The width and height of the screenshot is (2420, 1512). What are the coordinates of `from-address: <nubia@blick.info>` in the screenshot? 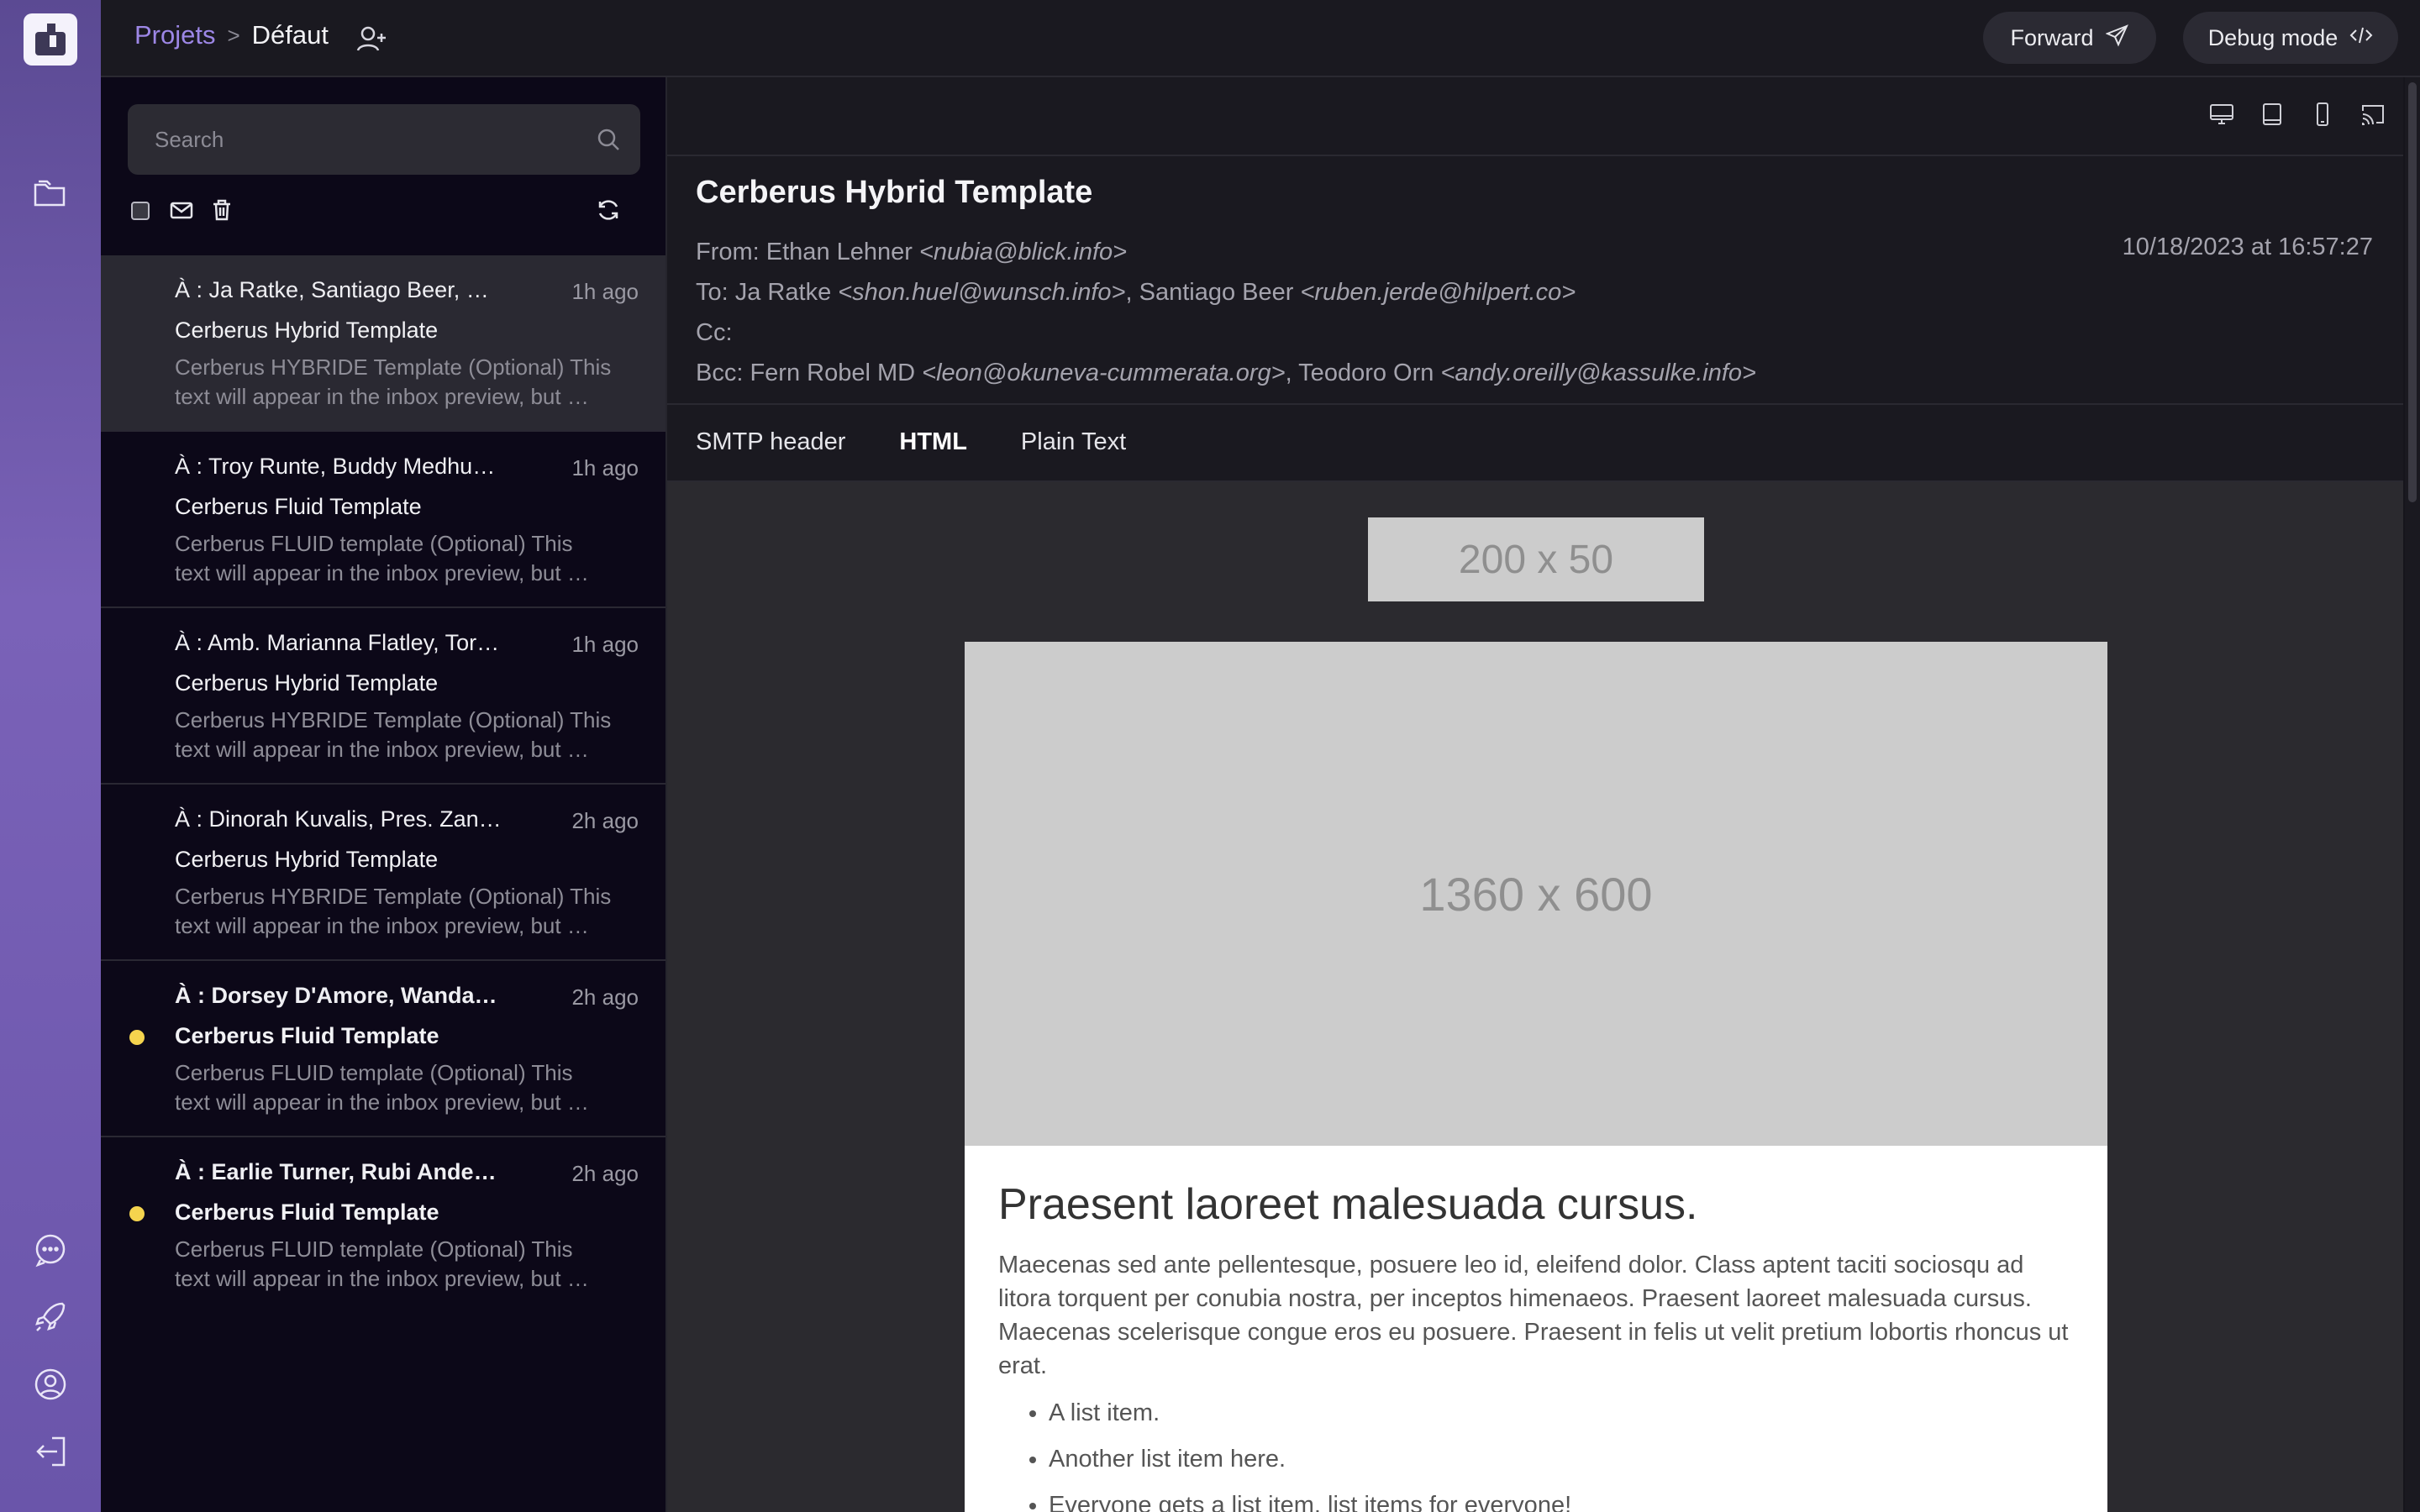 It's located at (1023, 252).